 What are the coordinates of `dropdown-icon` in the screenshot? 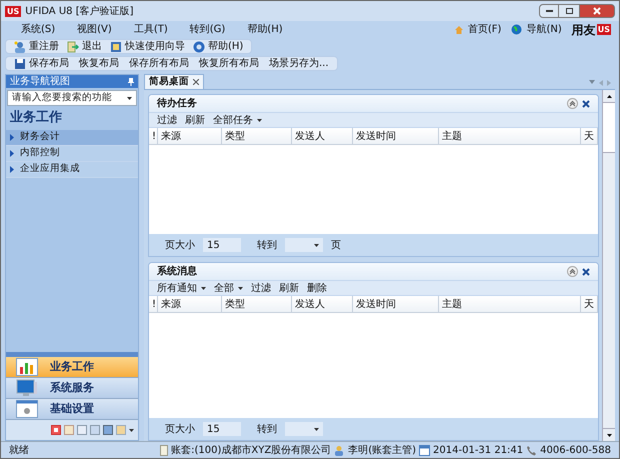 It's located at (592, 82).